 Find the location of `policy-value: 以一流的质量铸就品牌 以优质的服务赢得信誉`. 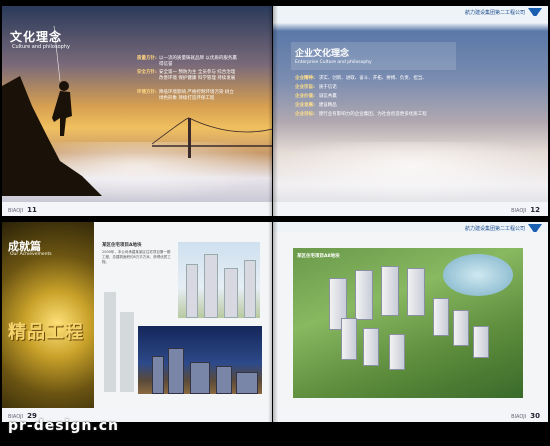

policy-value: 以一流的质量铸就品牌 以优质的服务赢得信誉 is located at coordinates (198, 61).